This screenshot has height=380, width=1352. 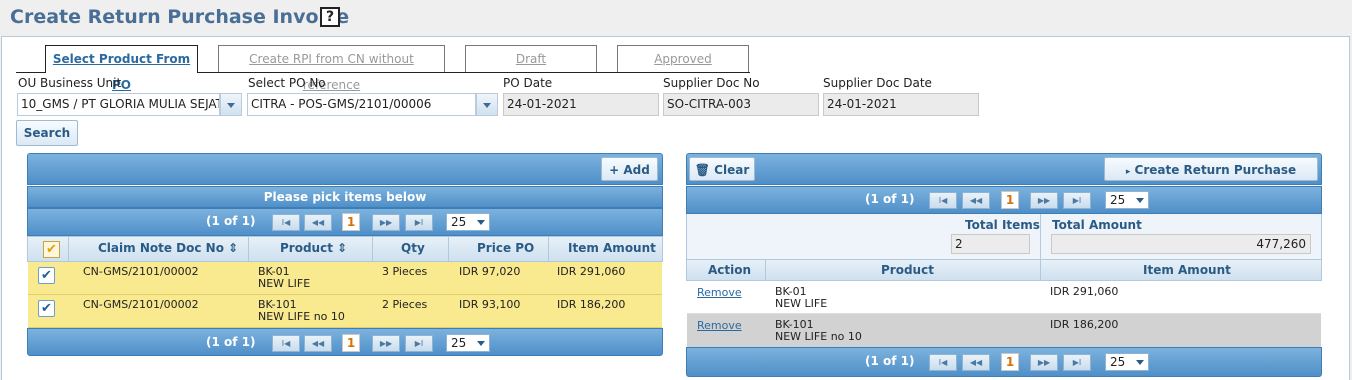 What do you see at coordinates (528, 83) in the screenshot?
I see `po-date-label: PO Date` at bounding box center [528, 83].